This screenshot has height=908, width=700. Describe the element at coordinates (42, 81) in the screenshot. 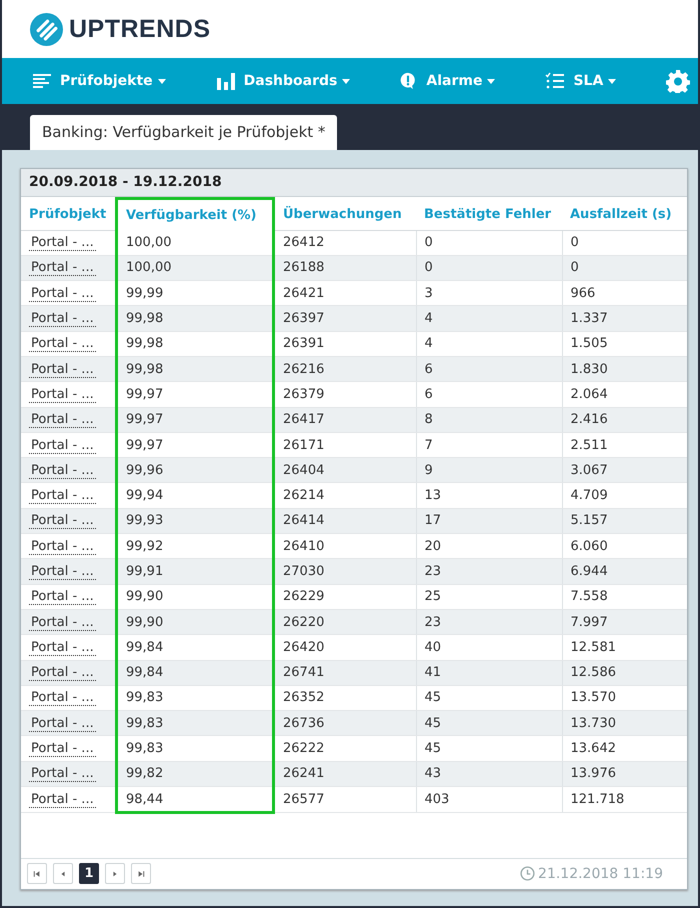

I see `menu-icon` at that location.